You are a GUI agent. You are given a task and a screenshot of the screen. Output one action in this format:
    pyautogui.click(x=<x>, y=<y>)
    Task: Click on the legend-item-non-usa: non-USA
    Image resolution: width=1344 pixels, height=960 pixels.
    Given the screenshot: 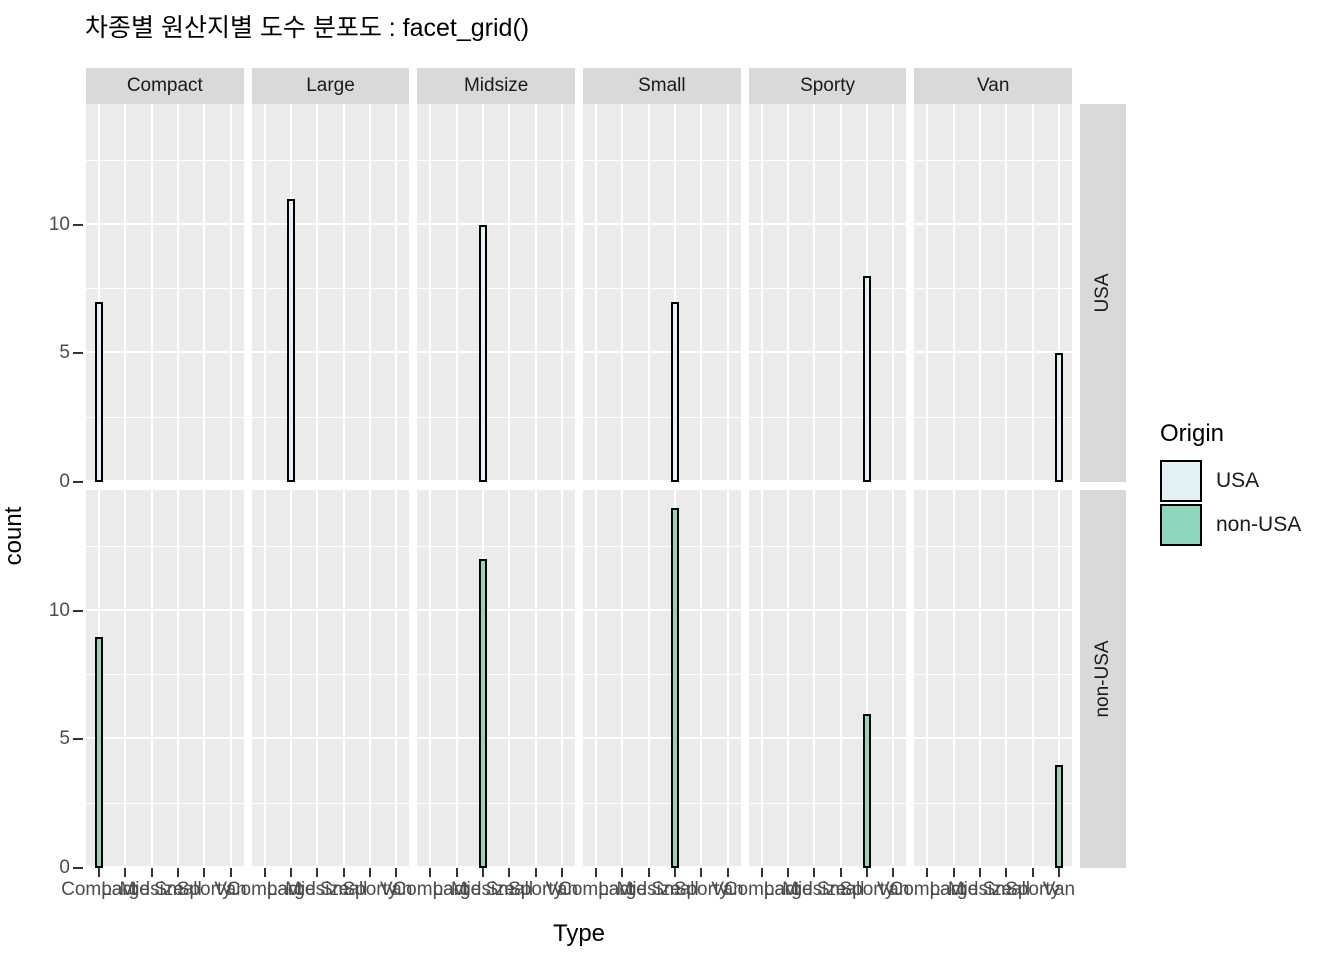 What is the action you would take?
    pyautogui.click(x=1250, y=525)
    